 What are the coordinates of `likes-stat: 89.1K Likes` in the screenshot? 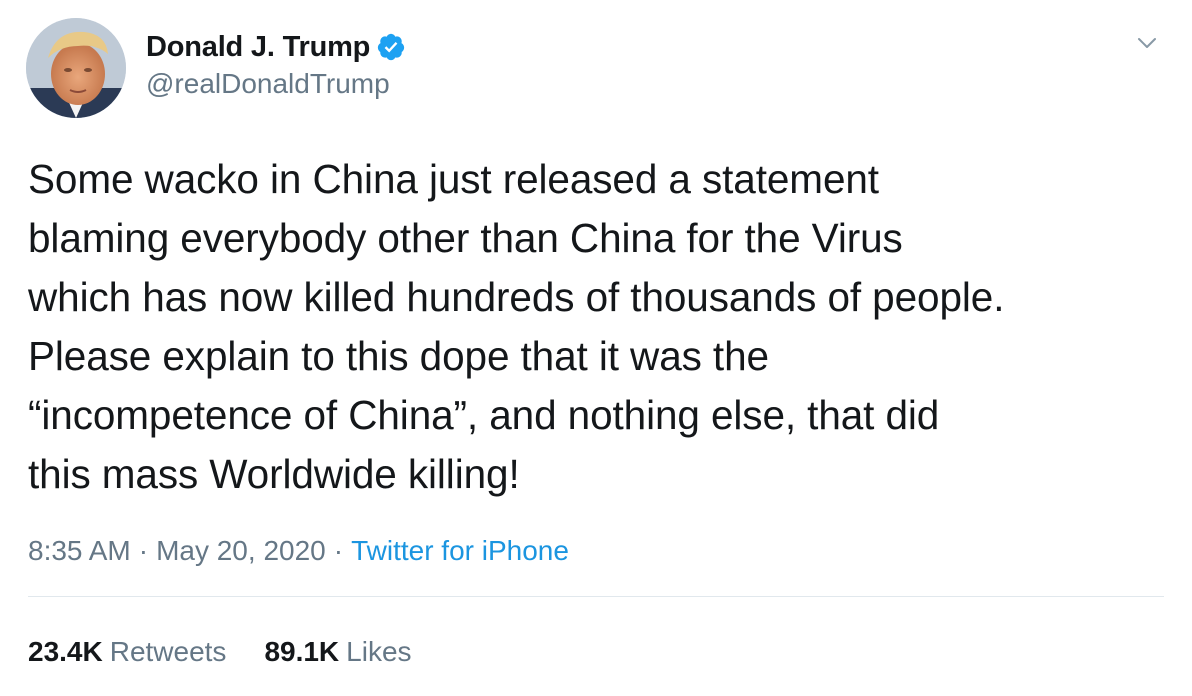 It's located at (337, 651).